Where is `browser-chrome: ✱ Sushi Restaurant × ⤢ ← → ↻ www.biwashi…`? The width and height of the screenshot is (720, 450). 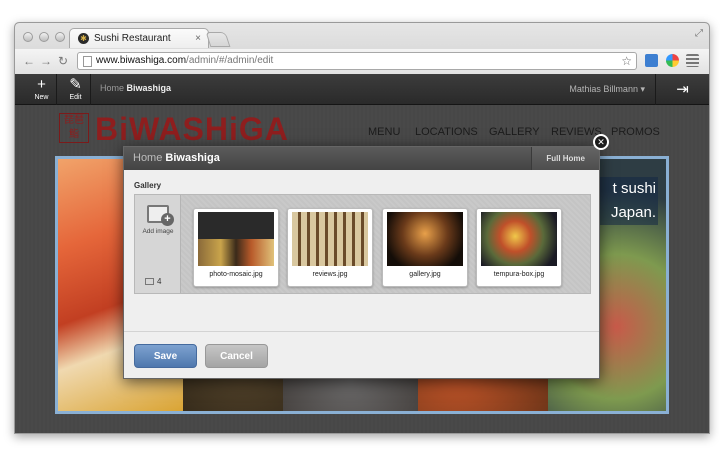 browser-chrome: ✱ Sushi Restaurant × ⤢ ← → ↻ www.biwashi… is located at coordinates (362, 48).